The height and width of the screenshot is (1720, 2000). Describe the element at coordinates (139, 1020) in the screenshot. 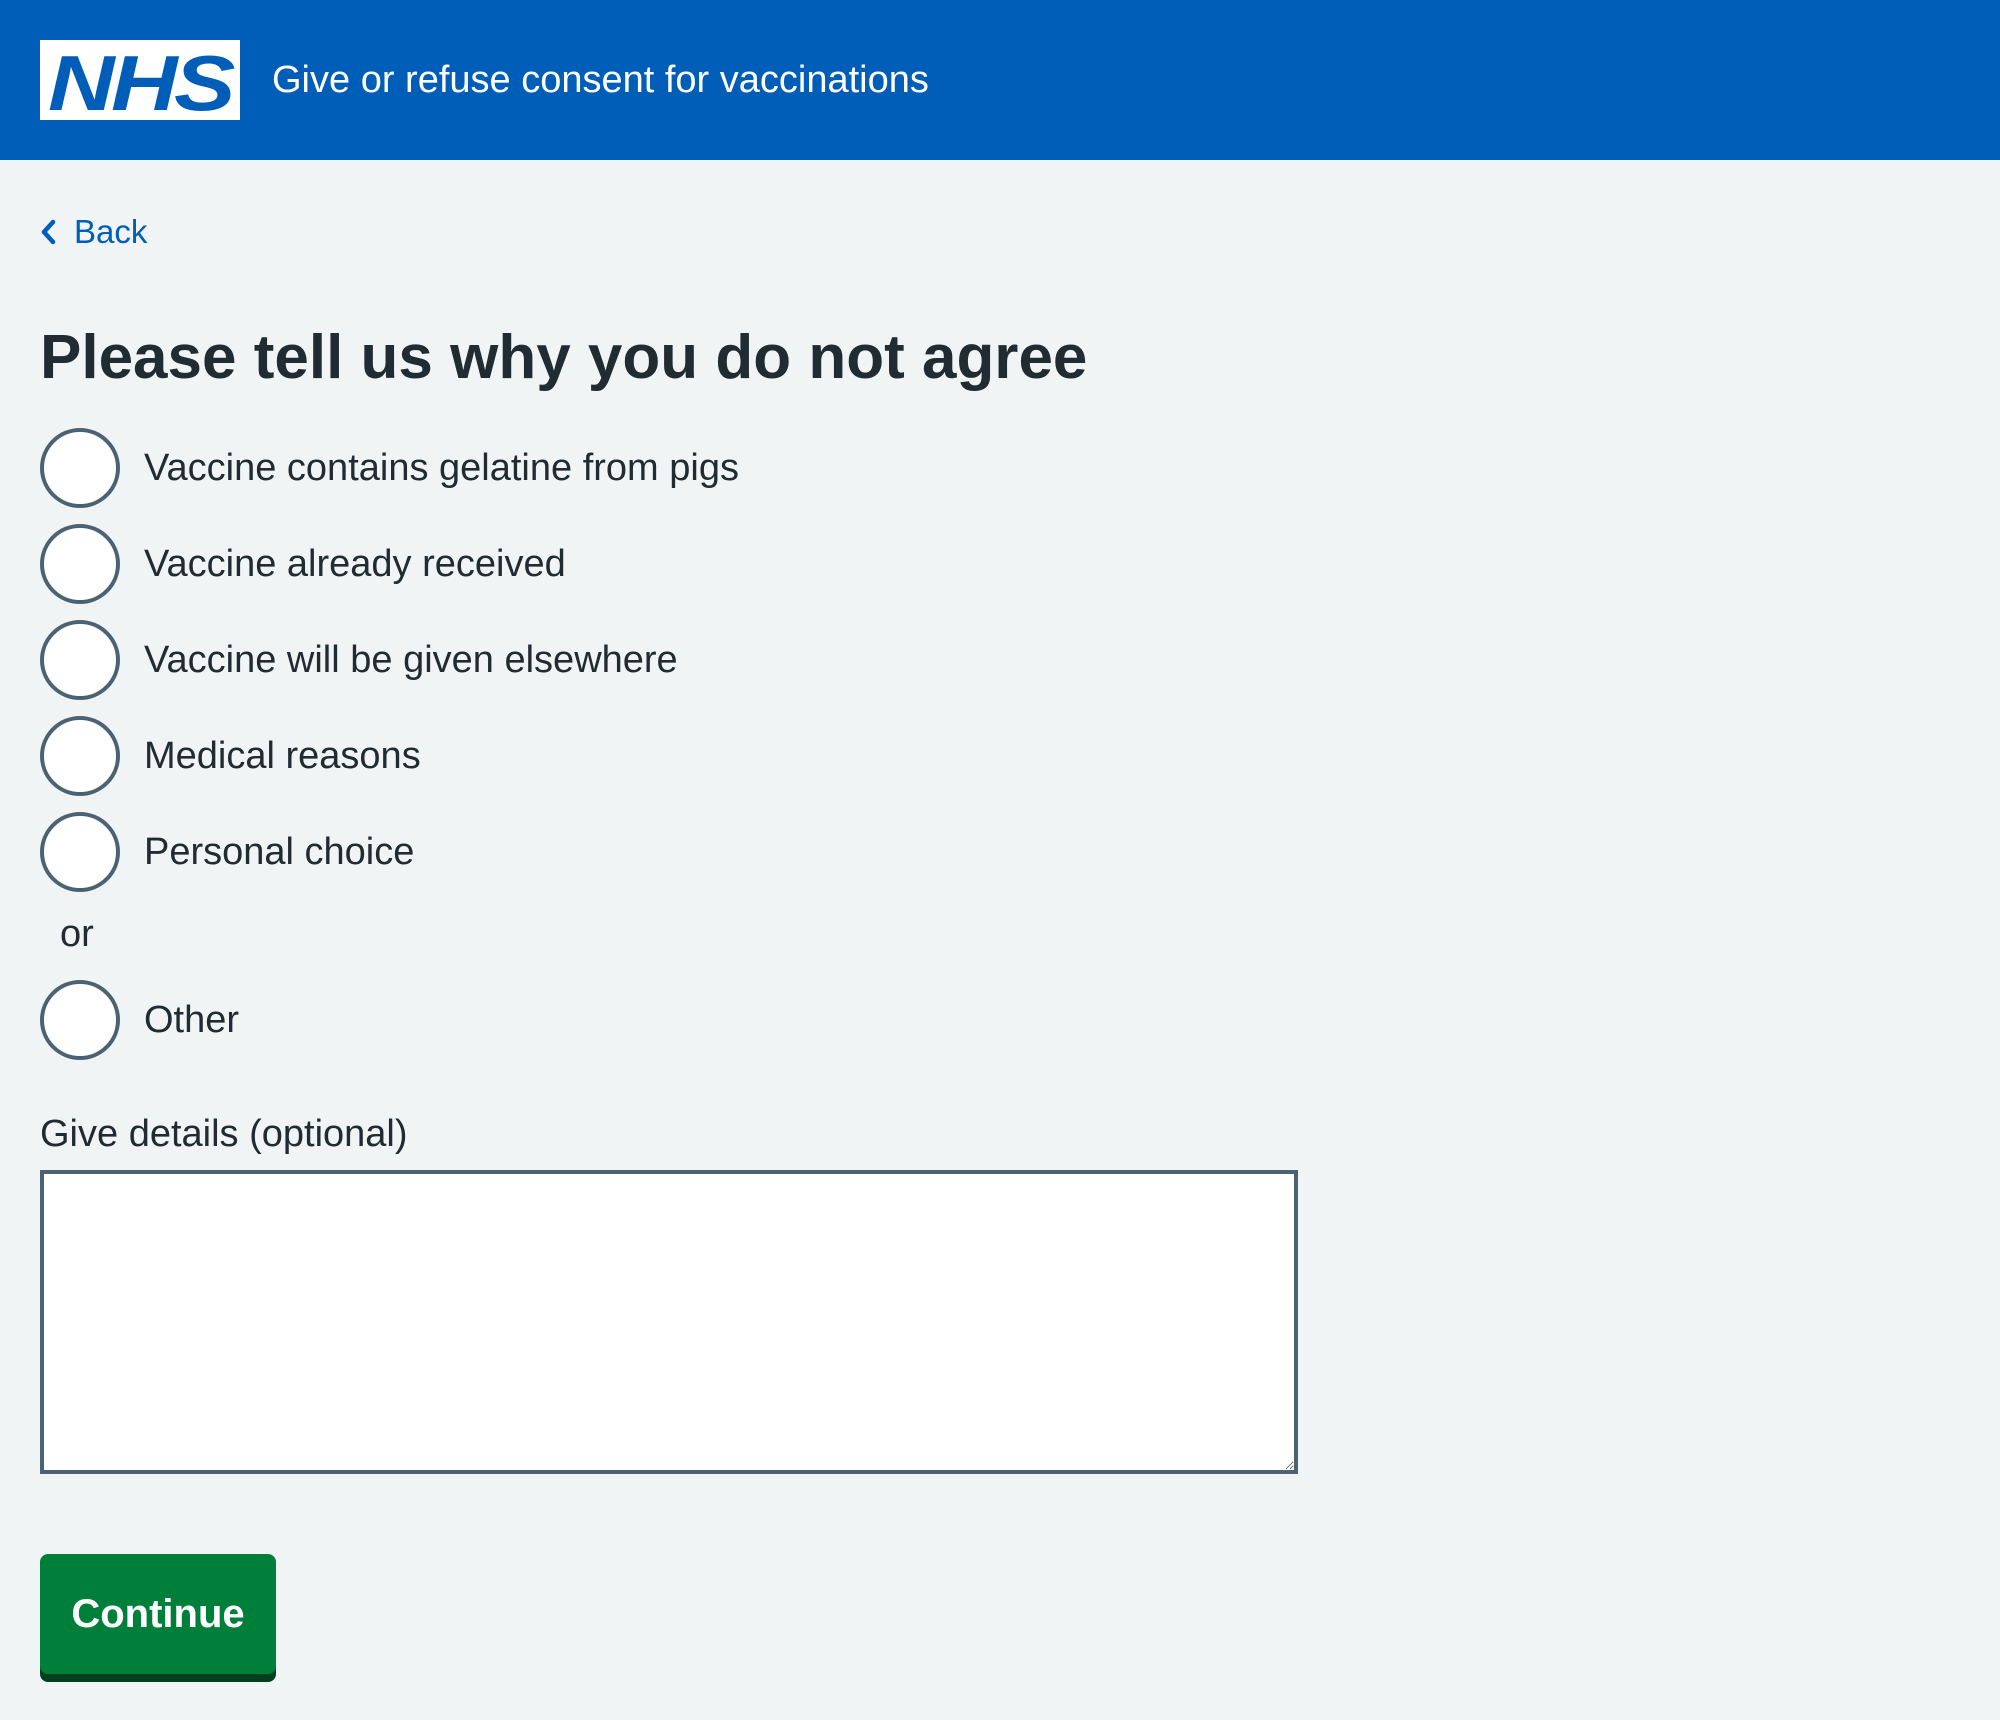

I see `radio-option-other: Other` at that location.